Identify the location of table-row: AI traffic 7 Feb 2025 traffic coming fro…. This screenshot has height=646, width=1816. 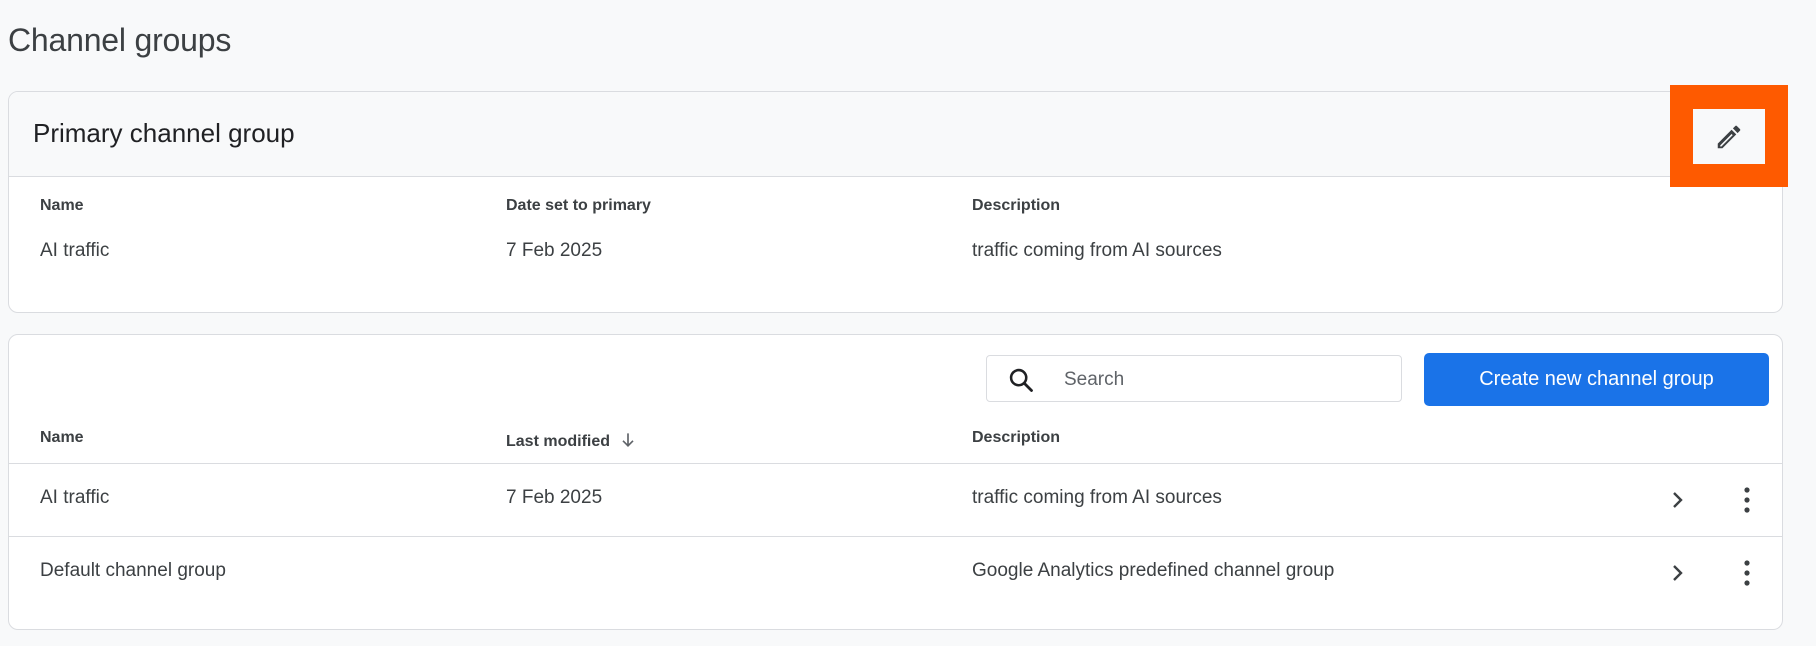
(895, 500).